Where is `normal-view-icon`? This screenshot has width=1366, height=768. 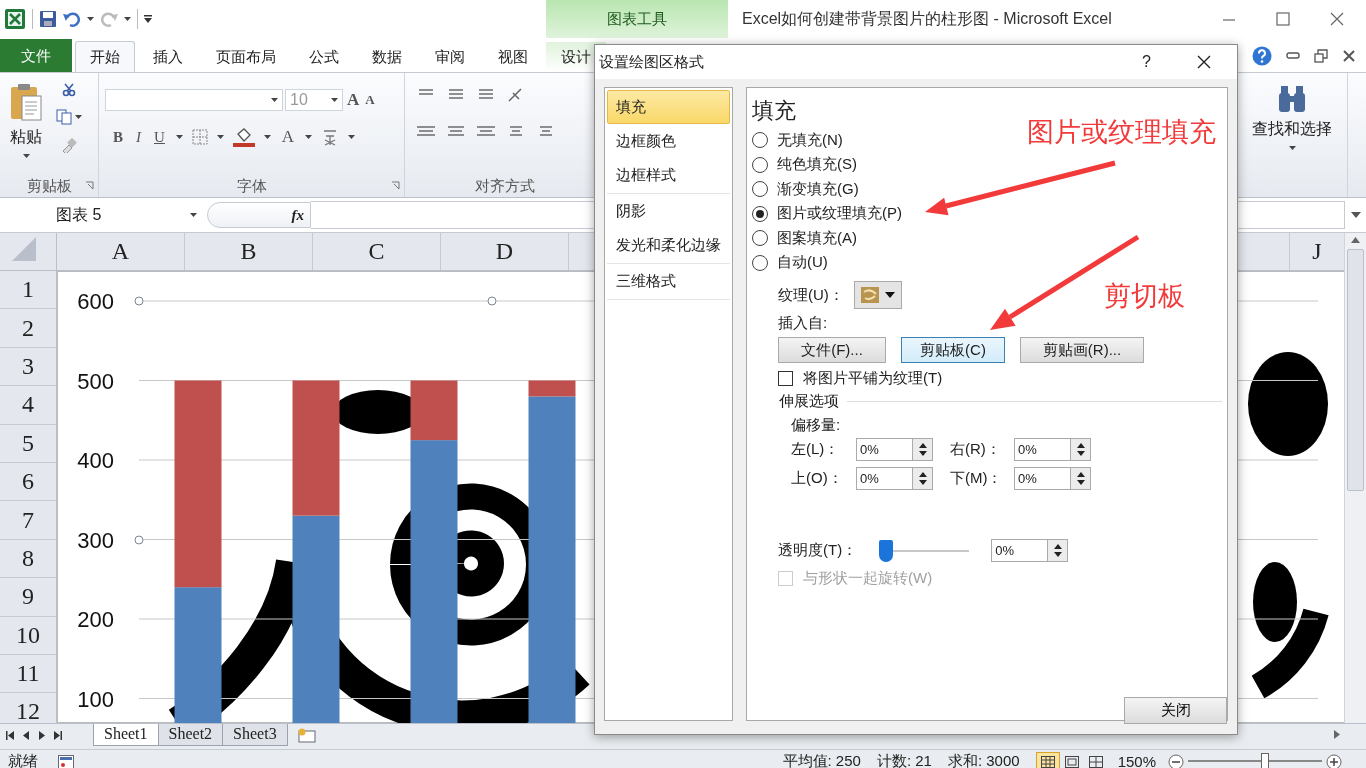
normal-view-icon is located at coordinates (1047, 761).